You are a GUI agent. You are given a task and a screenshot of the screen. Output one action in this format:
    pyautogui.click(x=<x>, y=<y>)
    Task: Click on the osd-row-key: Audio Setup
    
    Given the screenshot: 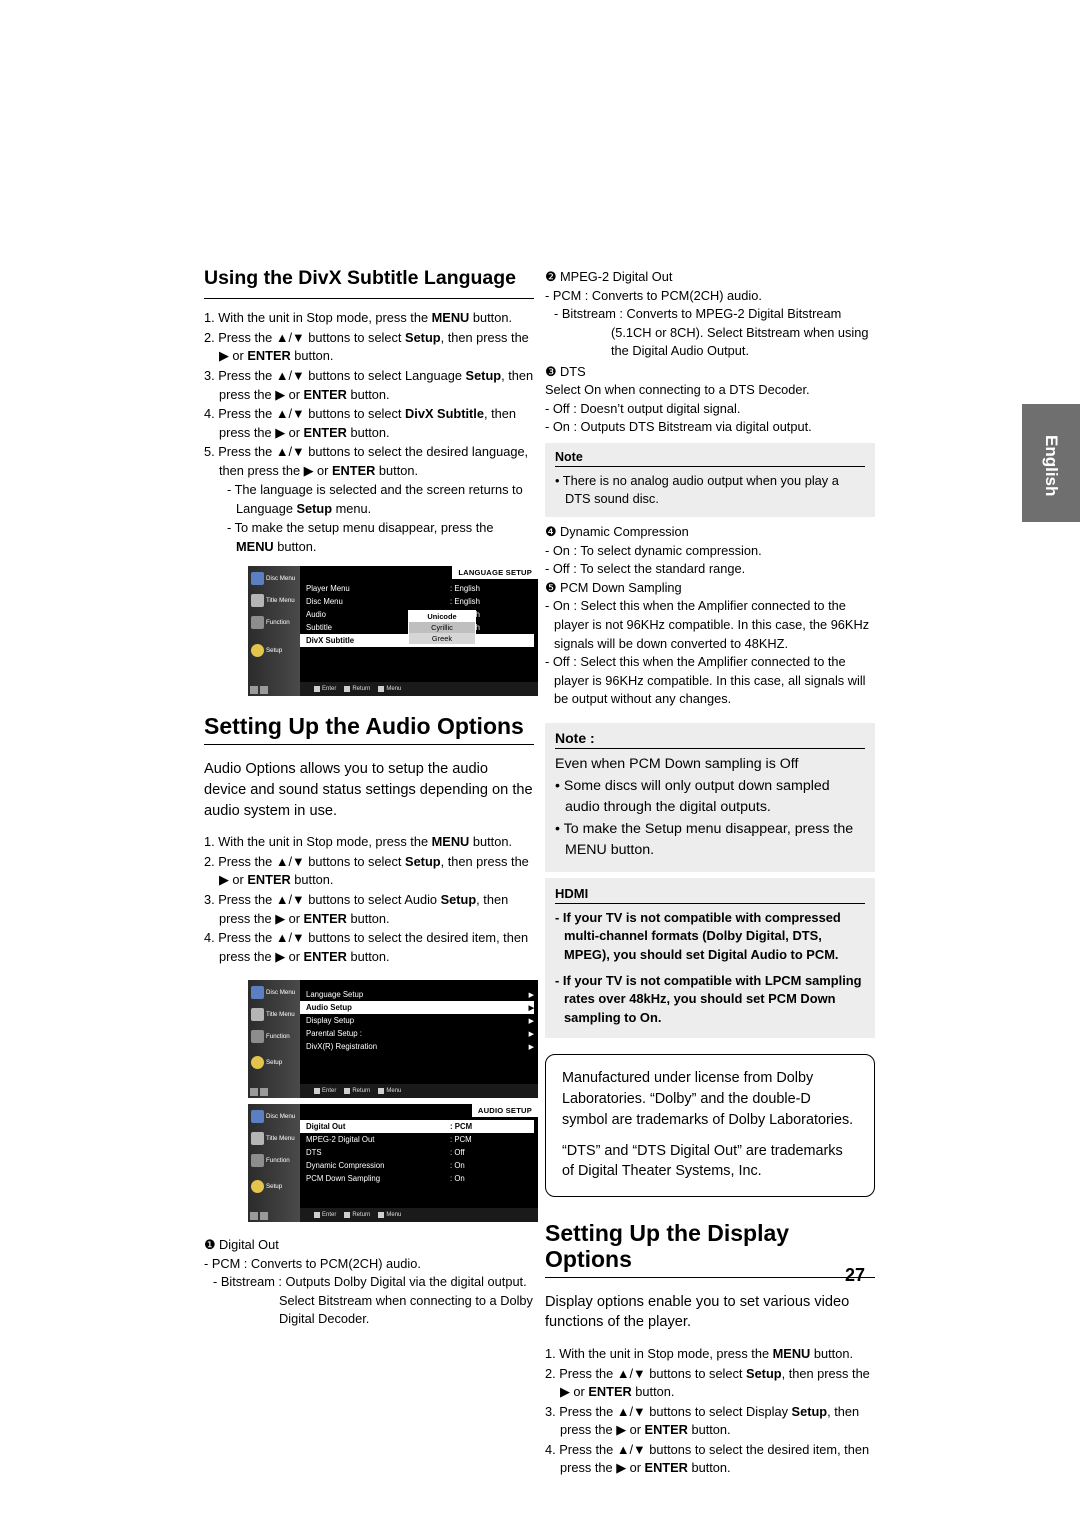 What is the action you would take?
    pyautogui.click(x=329, y=1008)
    